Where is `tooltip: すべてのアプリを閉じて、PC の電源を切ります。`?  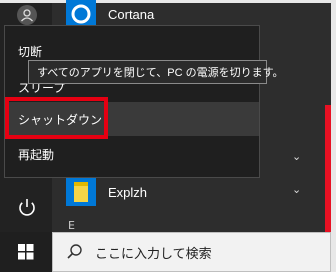 tooltip: すべてのアプリを閉じて、PC の電源を切ります。 is located at coordinates (155, 72).